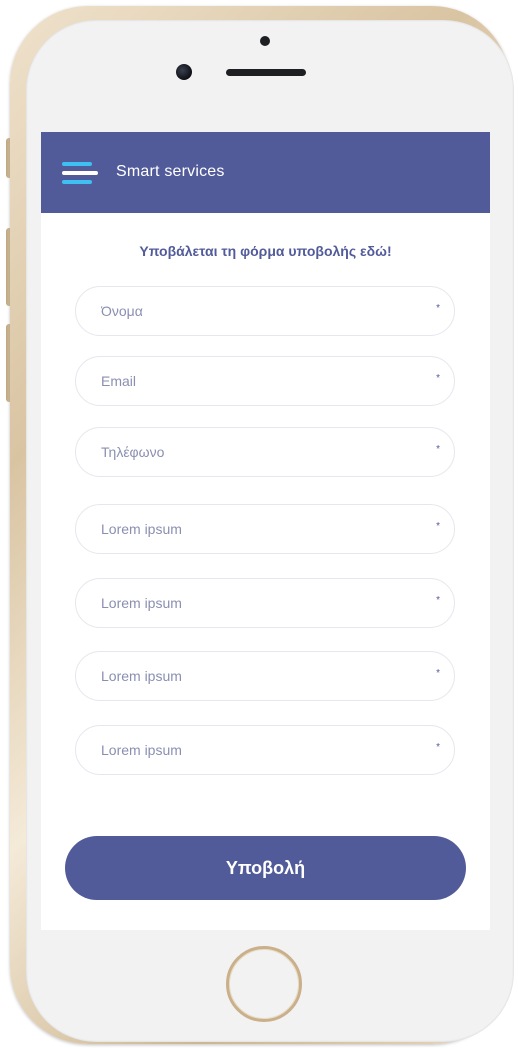  What do you see at coordinates (266, 72) in the screenshot?
I see `phone-earpiece-speaker` at bounding box center [266, 72].